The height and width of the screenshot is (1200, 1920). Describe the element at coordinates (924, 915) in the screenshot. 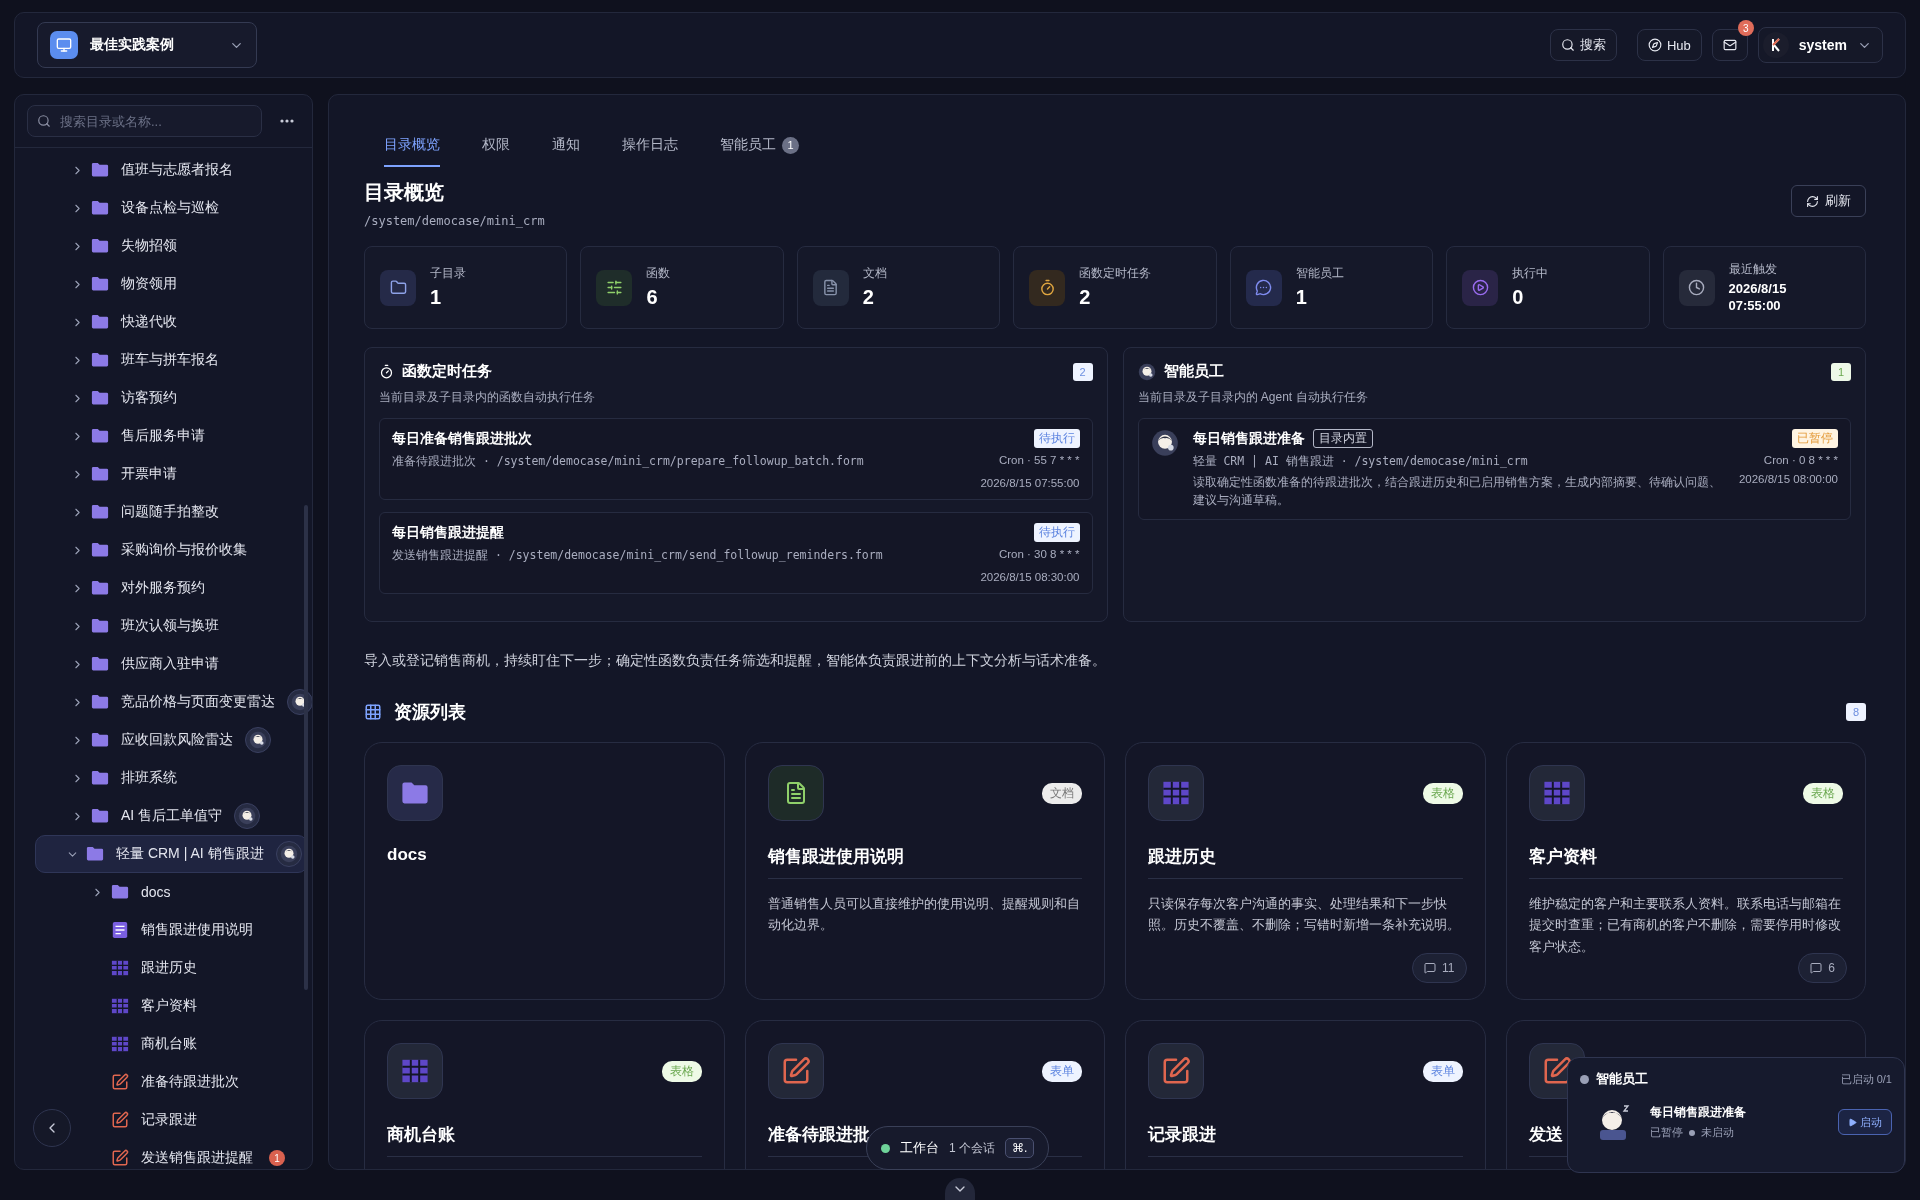

I see `resource-description: 普通销售人员可以直接维护的使用说明、提醒规则和自动化边界。` at that location.